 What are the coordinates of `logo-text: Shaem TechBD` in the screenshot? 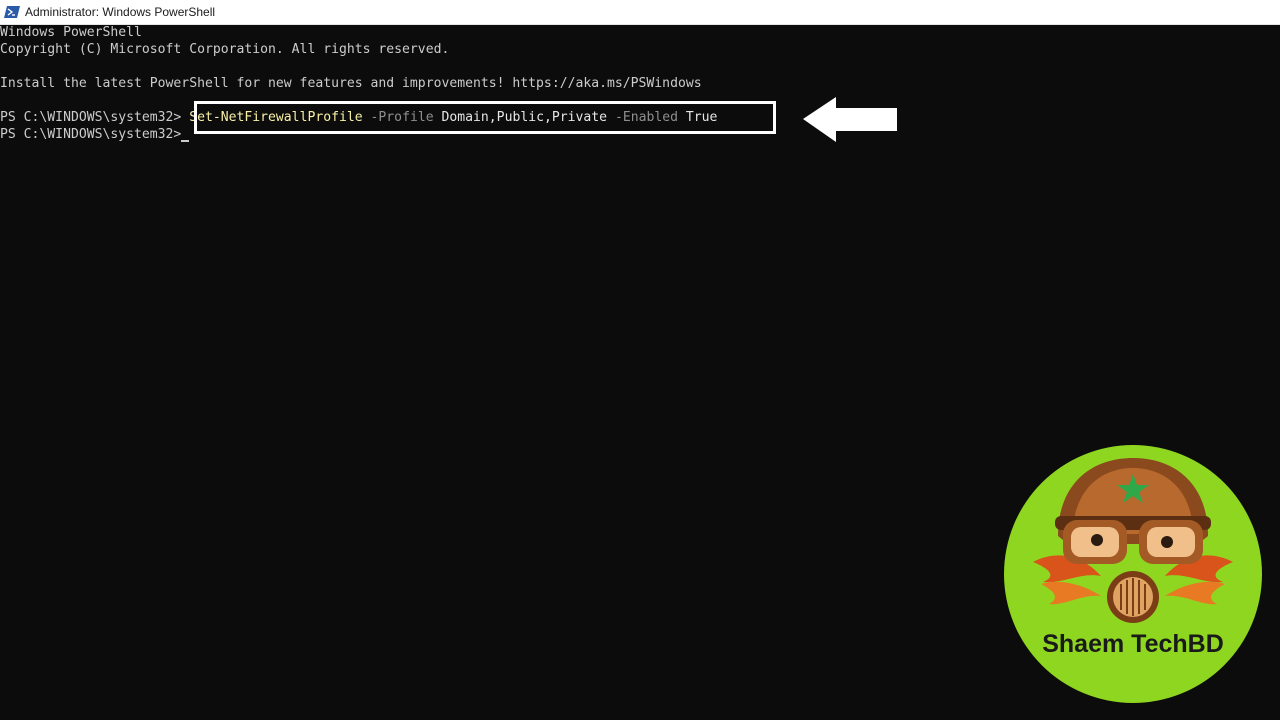 It's located at (1133, 644).